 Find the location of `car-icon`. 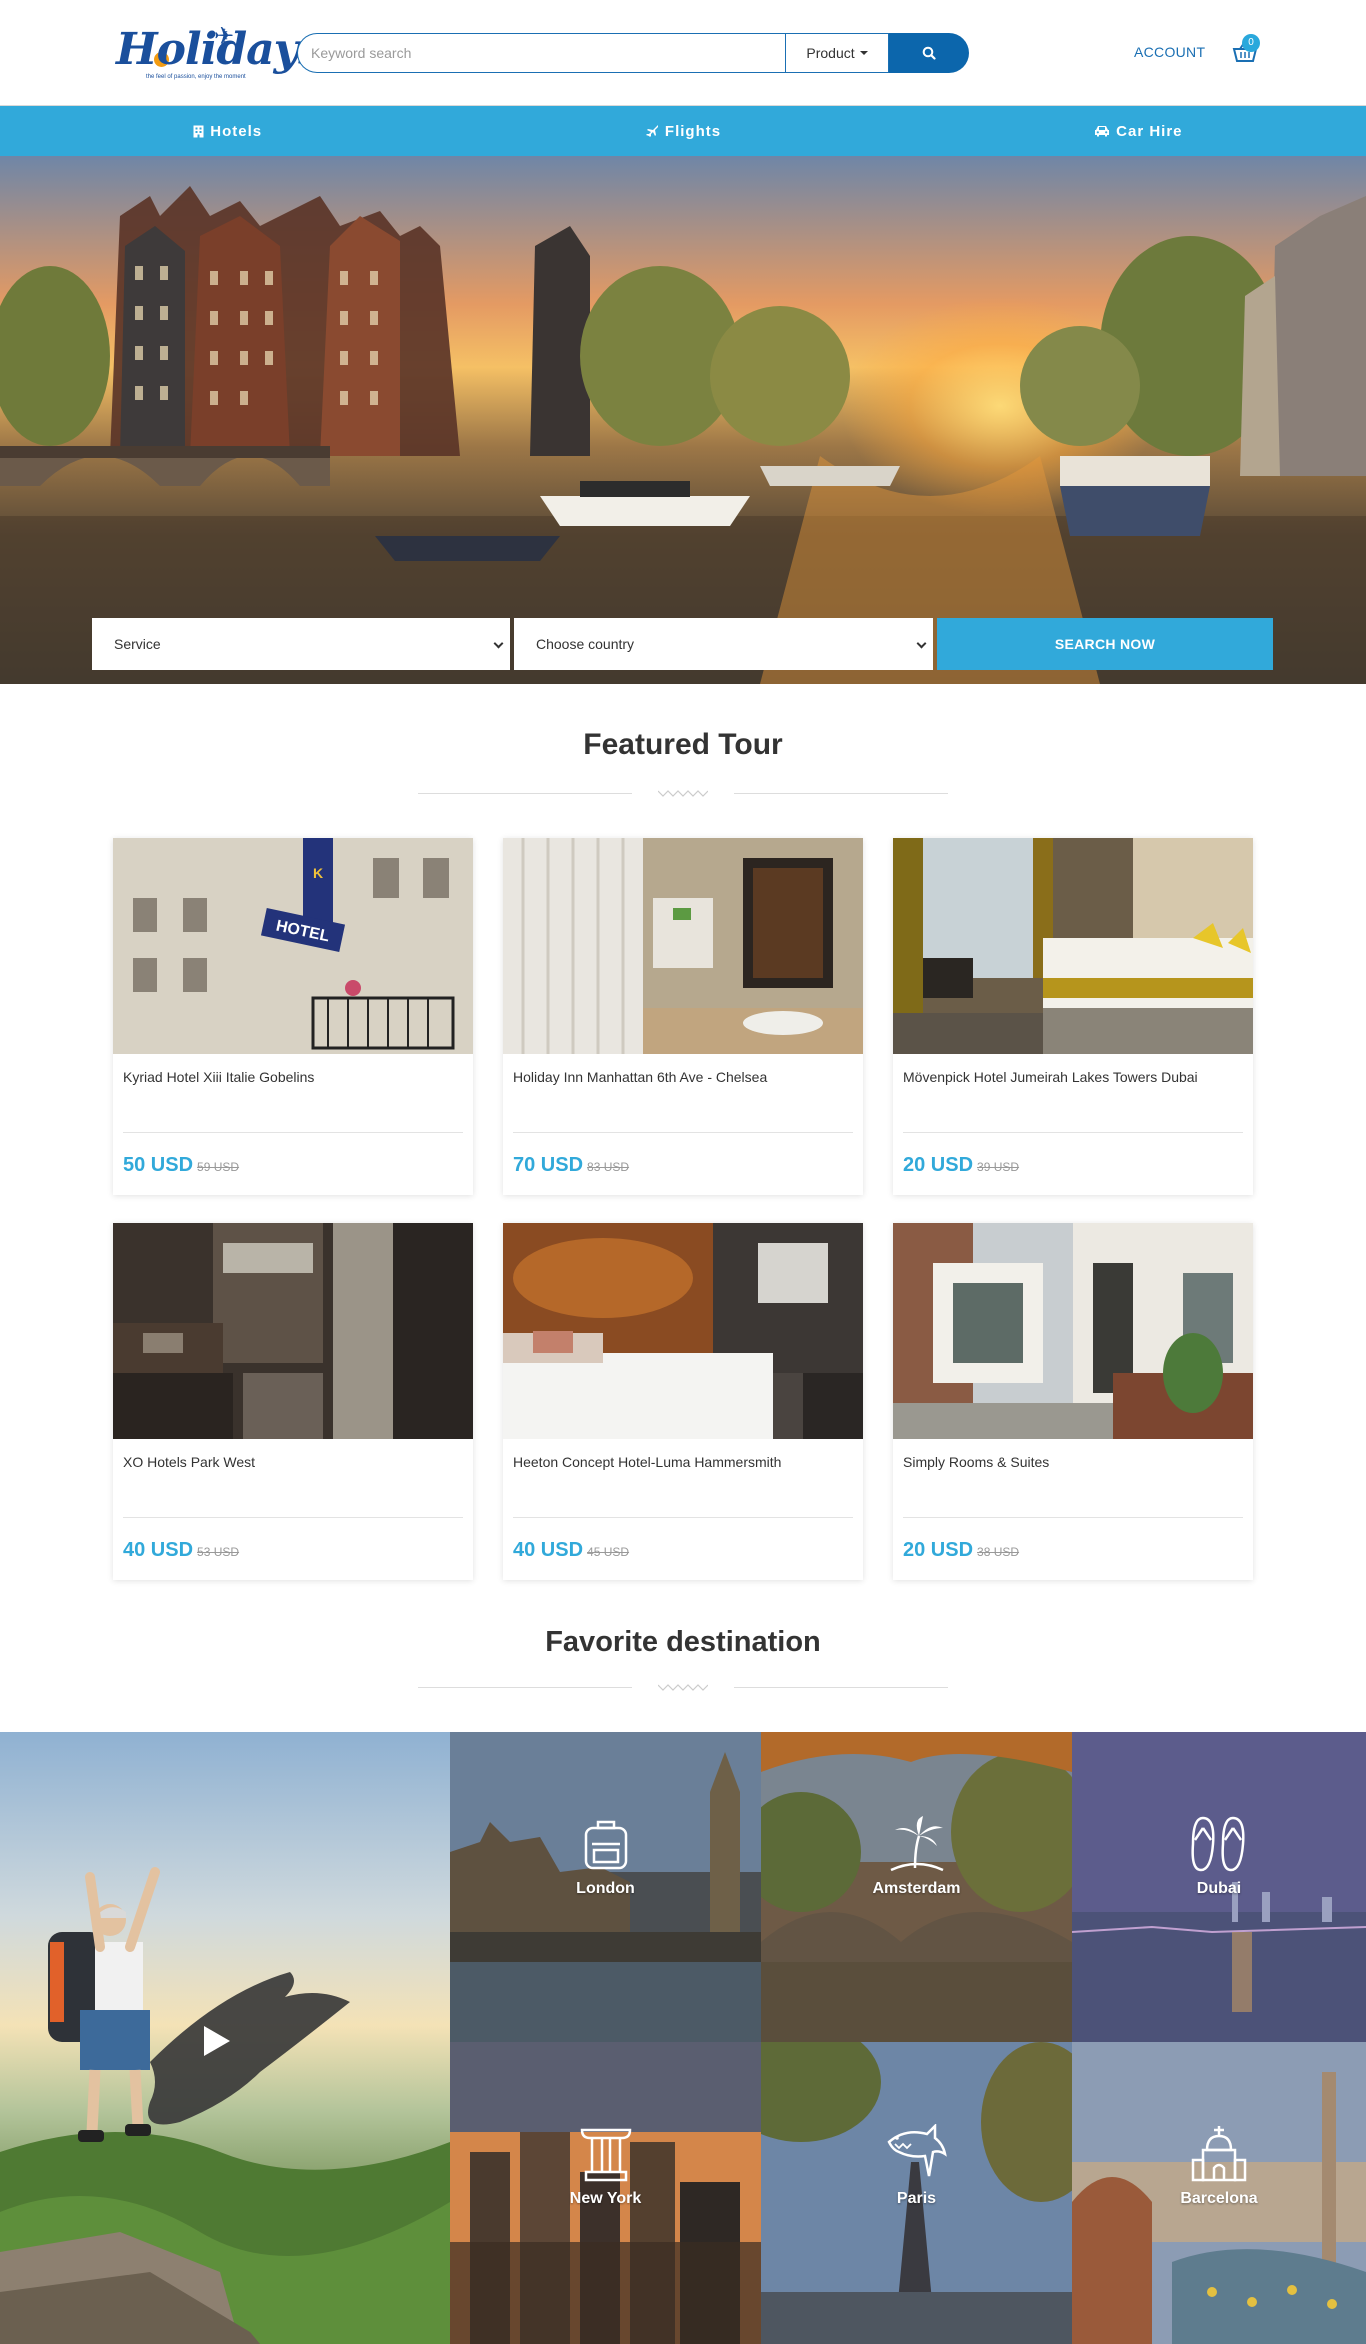

car-icon is located at coordinates (1102, 131).